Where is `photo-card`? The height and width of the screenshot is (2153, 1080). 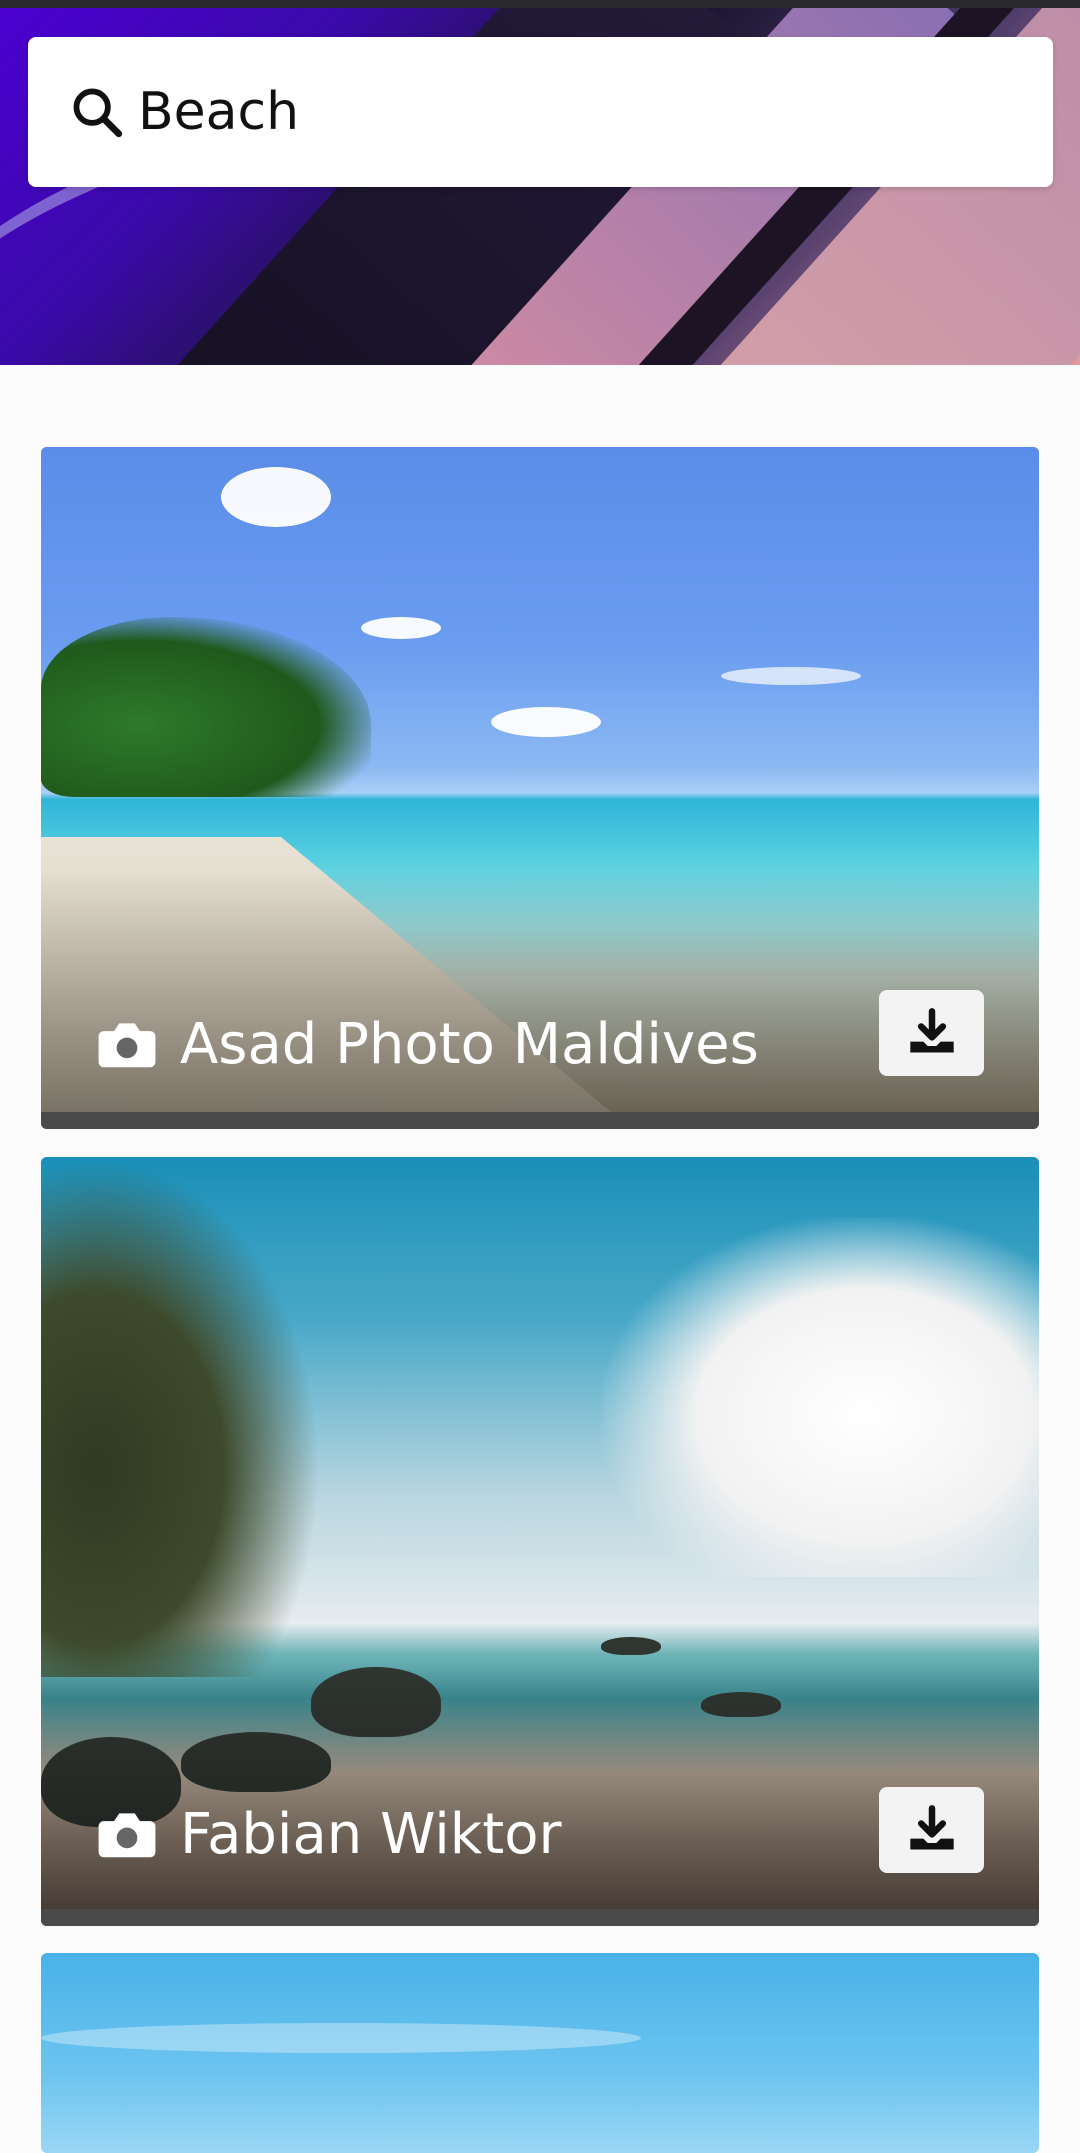 photo-card is located at coordinates (540, 2053).